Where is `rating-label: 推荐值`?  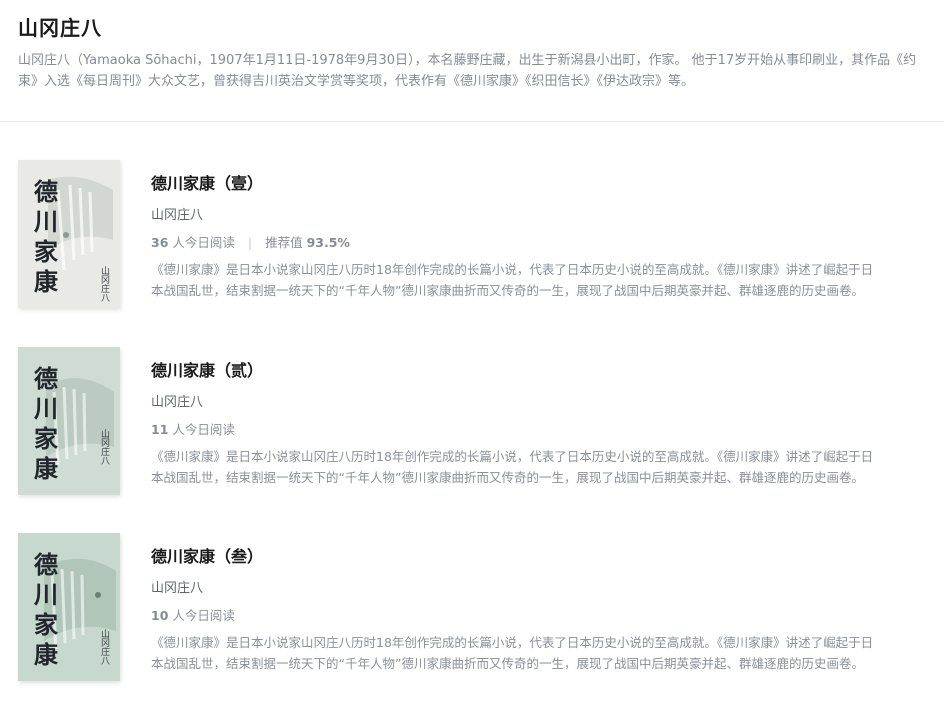
rating-label: 推荐值 is located at coordinates (284, 242).